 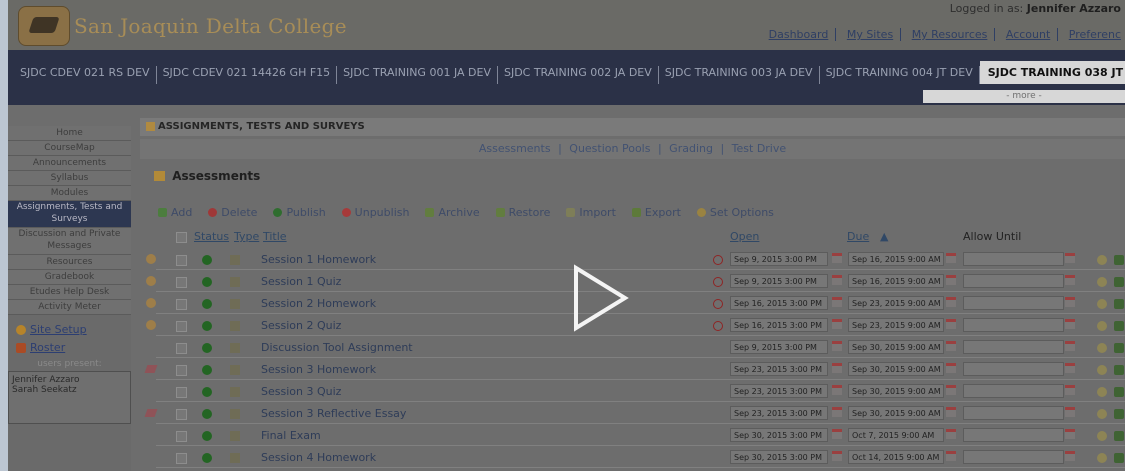 What do you see at coordinates (69, 307) in the screenshot?
I see `sidebar-item-activity-meter: Activity Meter` at bounding box center [69, 307].